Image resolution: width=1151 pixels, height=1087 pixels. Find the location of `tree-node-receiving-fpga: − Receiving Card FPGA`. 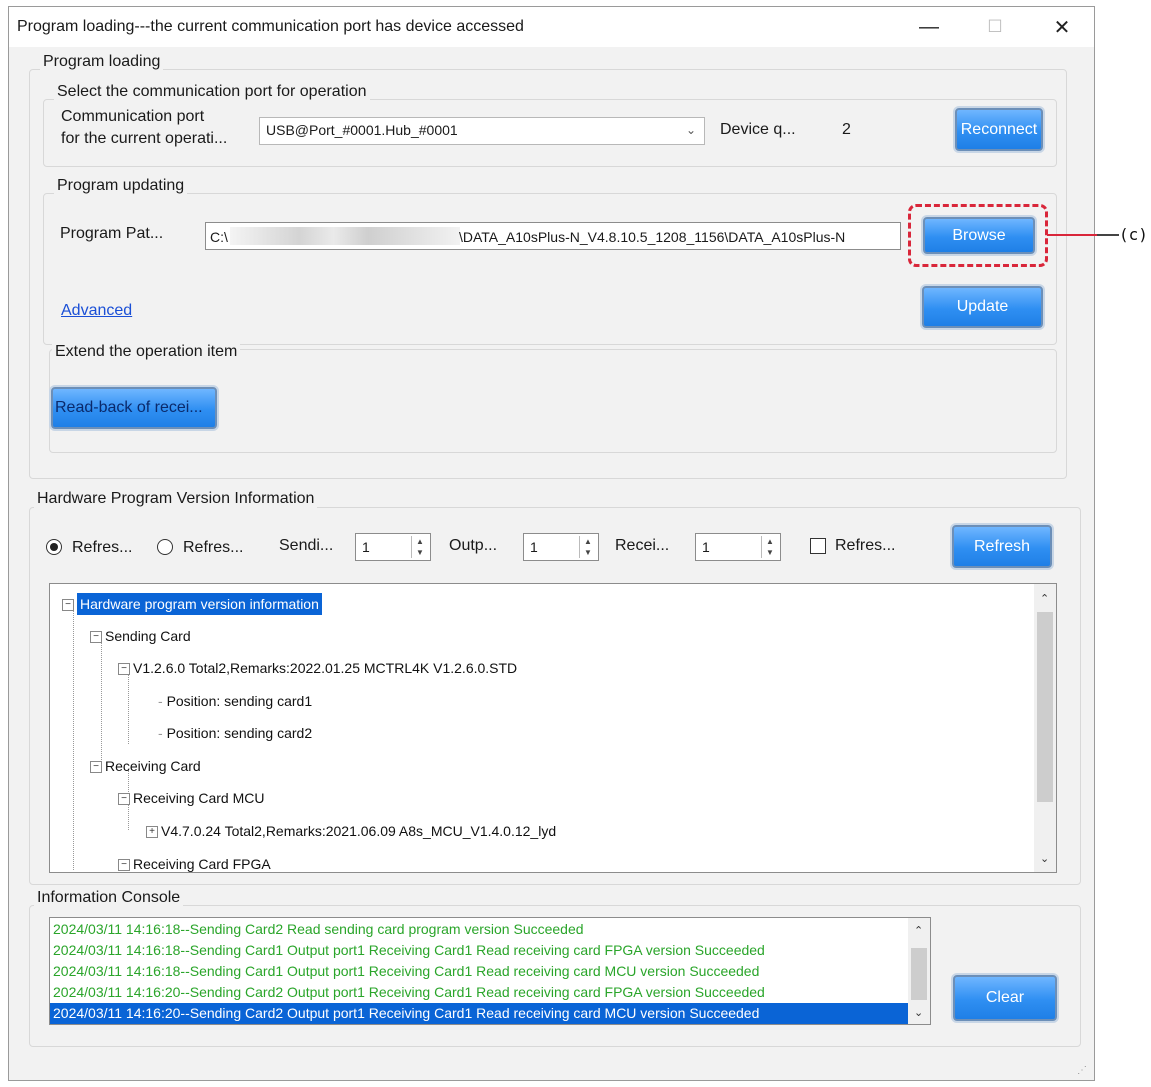

tree-node-receiving-fpga: − Receiving Card FPGA is located at coordinates (194, 864).